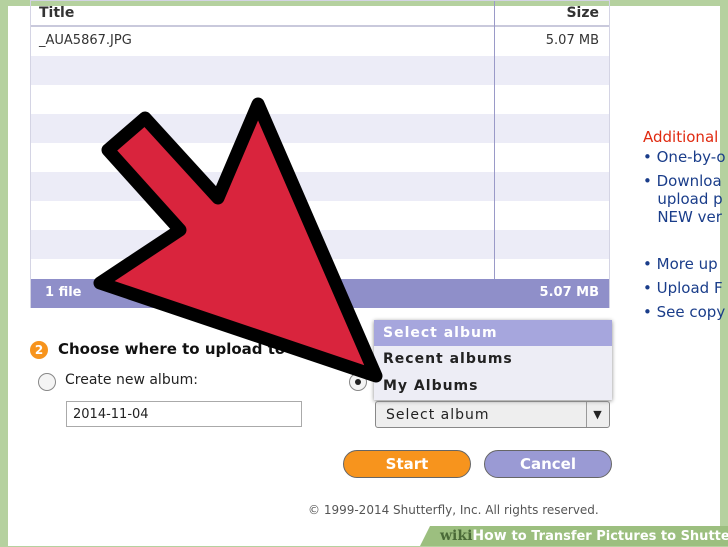 This screenshot has width=728, height=547. I want to click on cancel-button: Cancel, so click(548, 464).